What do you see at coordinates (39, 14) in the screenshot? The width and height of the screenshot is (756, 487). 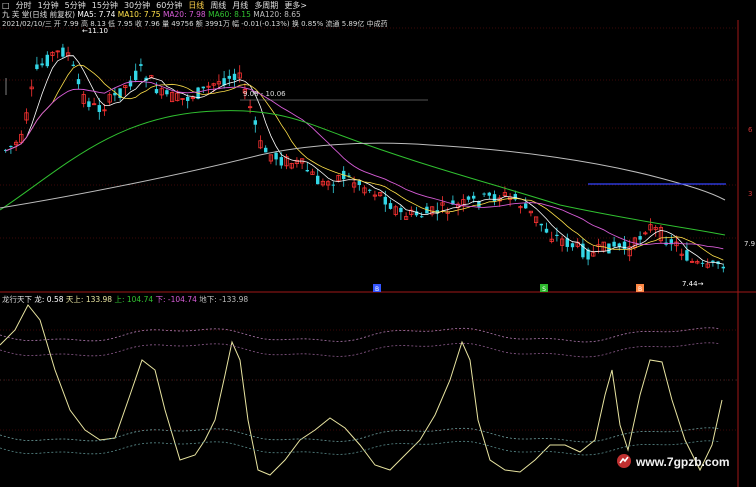 I see `stock-name: 九 芙 堂(日线 前复权)` at bounding box center [39, 14].